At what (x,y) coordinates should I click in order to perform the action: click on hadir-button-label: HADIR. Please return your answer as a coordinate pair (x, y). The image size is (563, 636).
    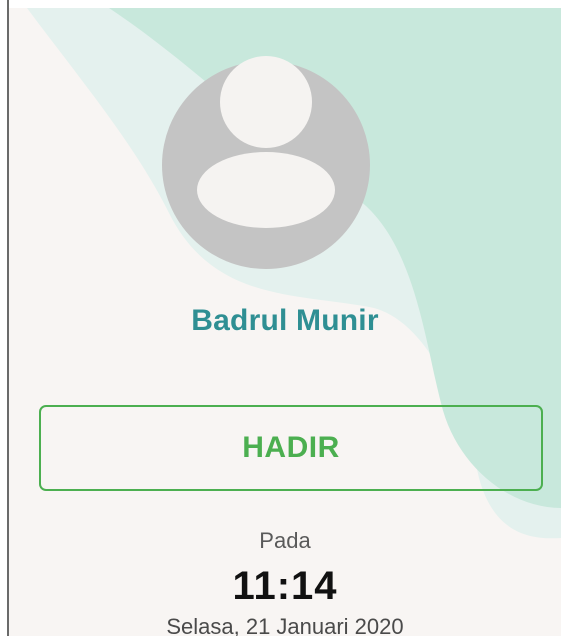
    Looking at the image, I should click on (291, 447).